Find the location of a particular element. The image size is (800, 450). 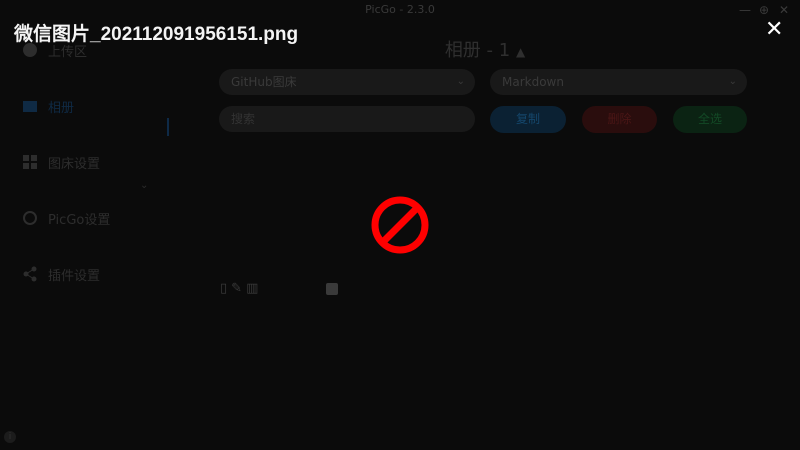

sidebar-item-bed-settings: 图床设置 is located at coordinates (61, 162).